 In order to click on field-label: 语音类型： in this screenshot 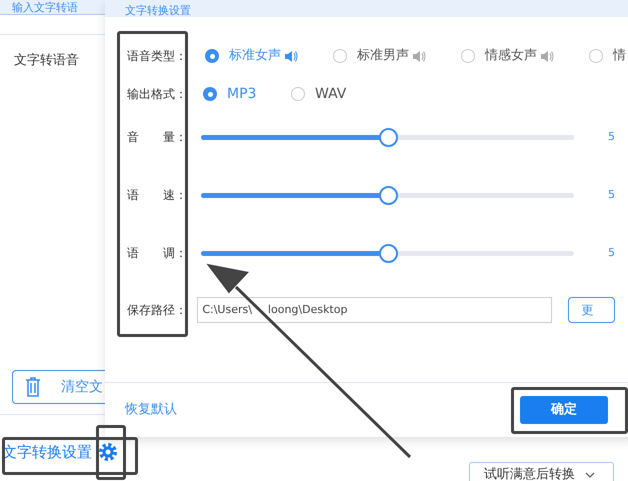, I will do `click(157, 56)`.